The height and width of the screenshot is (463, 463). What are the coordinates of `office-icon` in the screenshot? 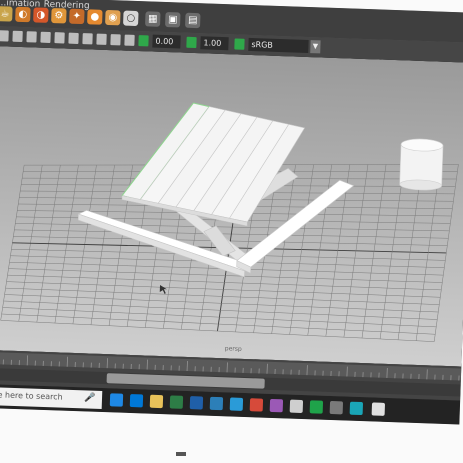 It's located at (256, 405).